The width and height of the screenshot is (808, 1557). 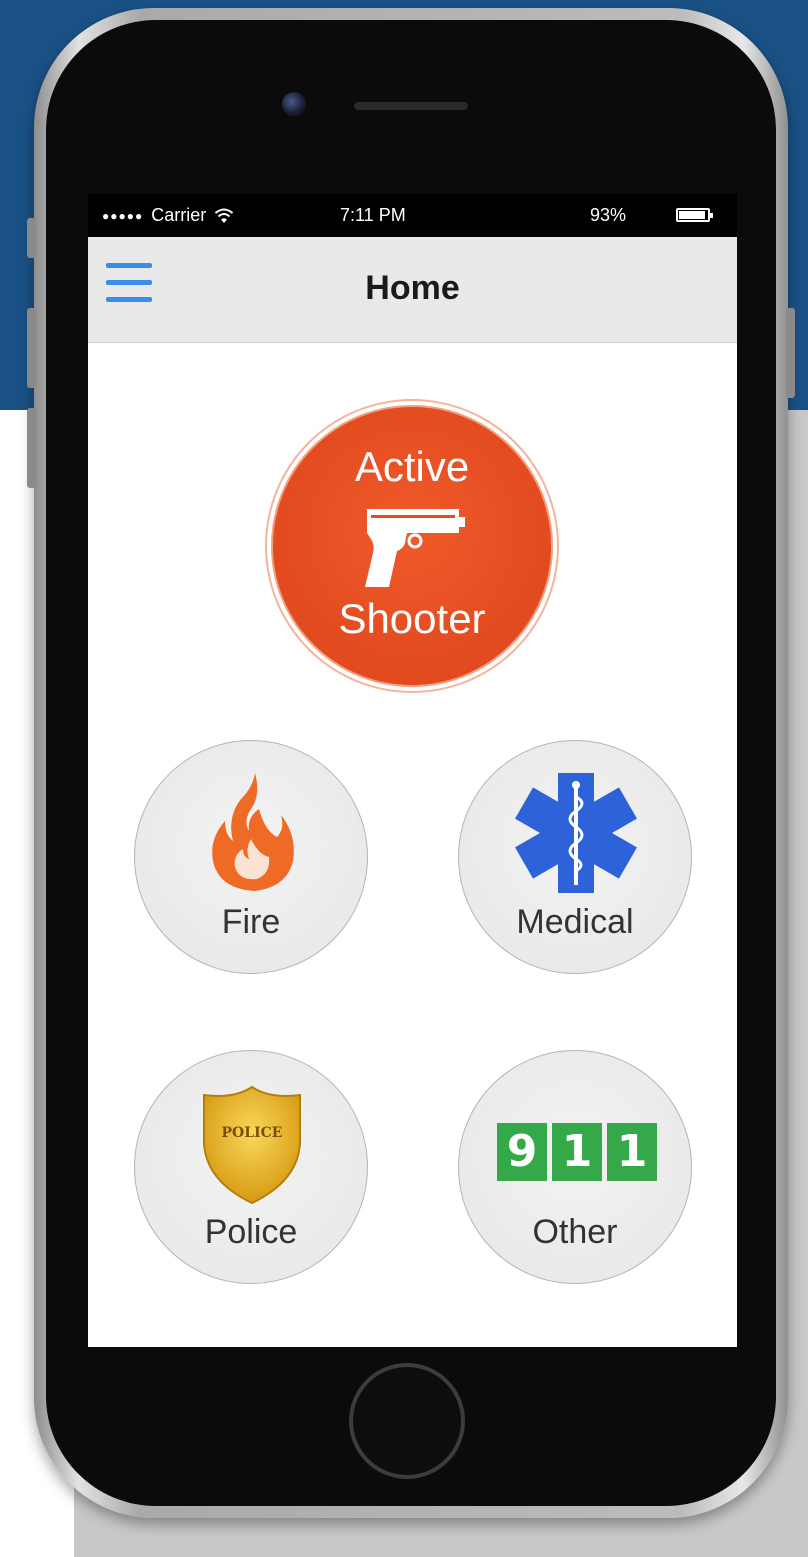 I want to click on active-shooter-button: Active Shooter, so click(x=412, y=546).